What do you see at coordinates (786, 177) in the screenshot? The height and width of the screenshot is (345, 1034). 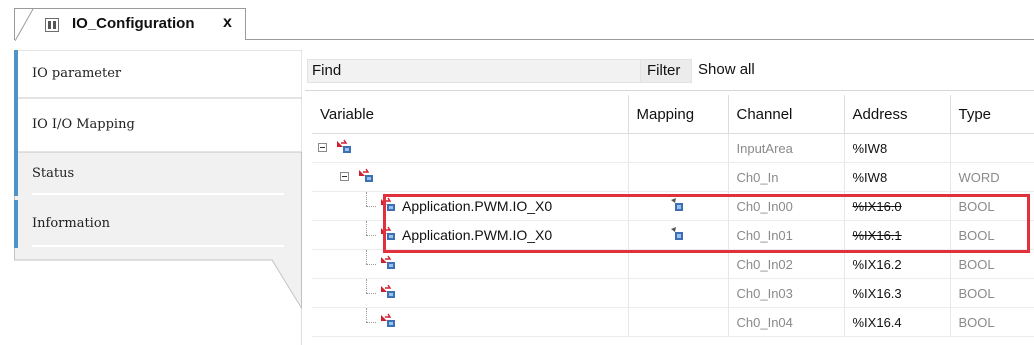 I see `channel-cell: Ch0_In` at bounding box center [786, 177].